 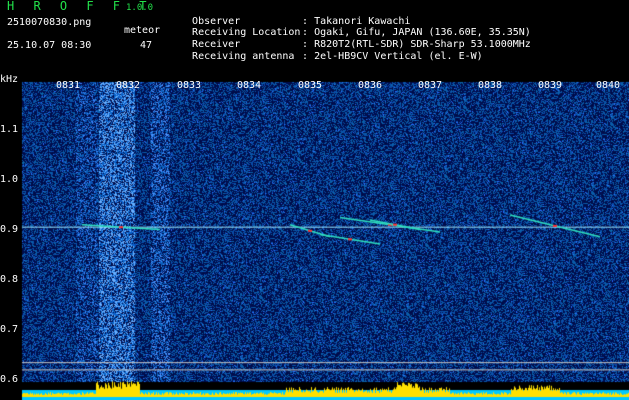 I want to click on y-tick-label: 1.0, so click(x=9, y=179).